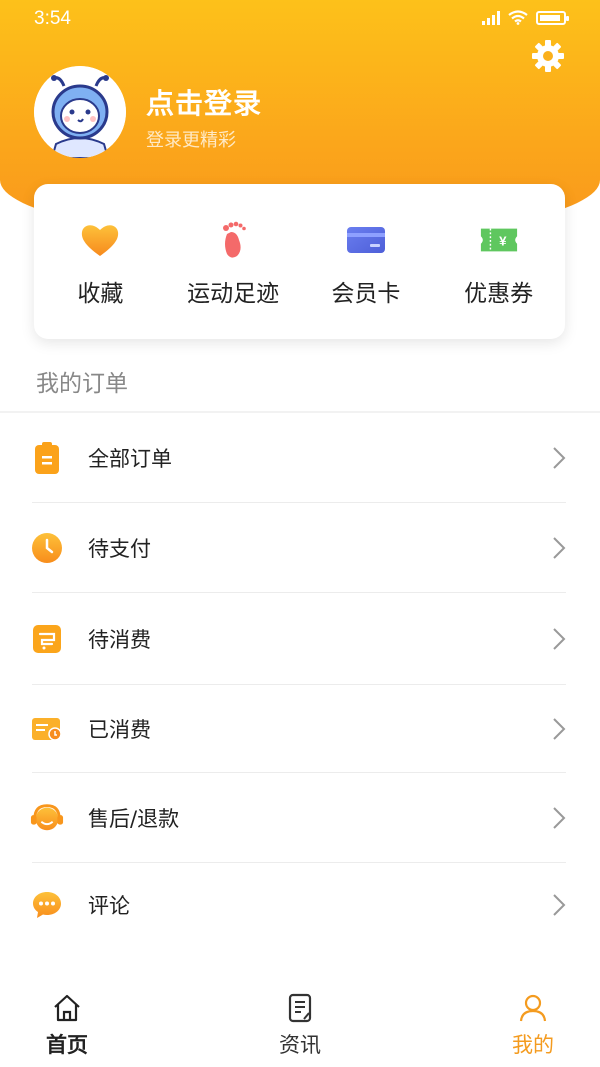 Image resolution: width=600 pixels, height=1067 pixels. What do you see at coordinates (47, 458) in the screenshot?
I see `clipboard-icon` at bounding box center [47, 458].